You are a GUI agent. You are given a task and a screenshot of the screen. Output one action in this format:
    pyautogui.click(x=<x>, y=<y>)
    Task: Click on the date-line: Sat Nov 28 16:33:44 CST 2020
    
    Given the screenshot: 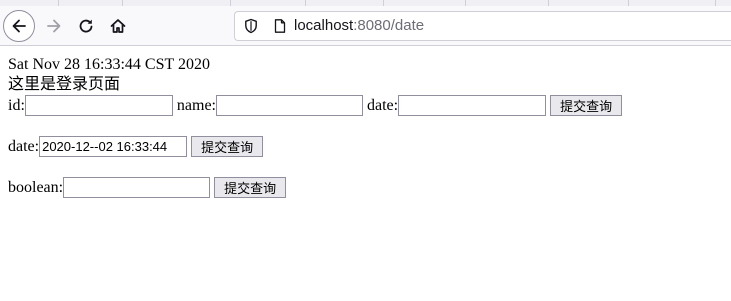 What is the action you would take?
    pyautogui.click(x=109, y=64)
    